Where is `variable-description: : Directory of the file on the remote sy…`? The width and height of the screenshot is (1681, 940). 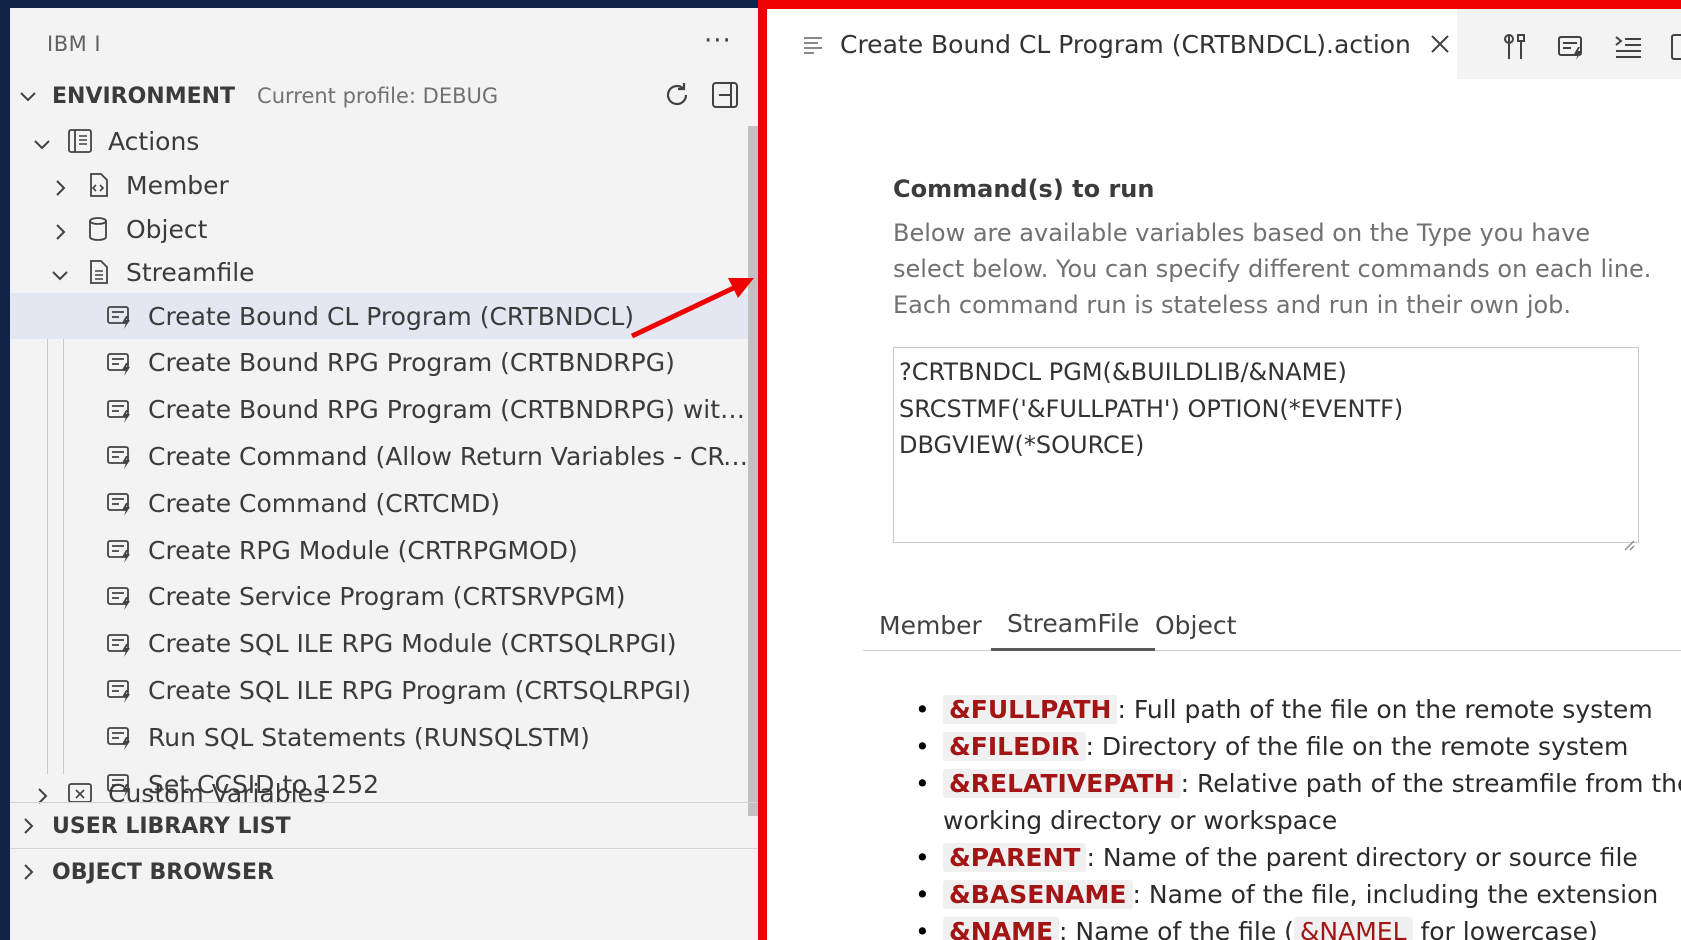 variable-description: : Directory of the file on the remote sy… is located at coordinates (1357, 746).